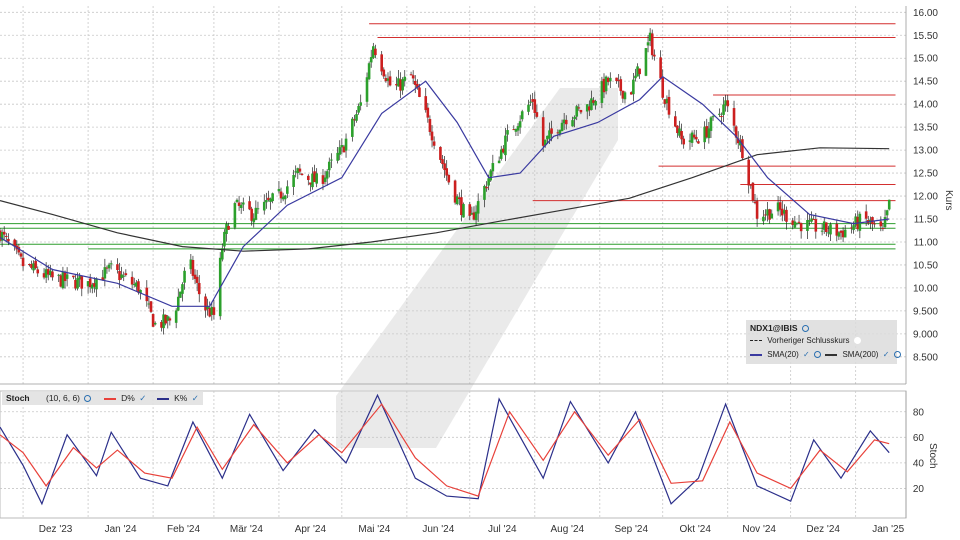 The width and height of the screenshot is (960, 540). What do you see at coordinates (18, 398) in the screenshot?
I see `stoch-name: Stoch` at bounding box center [18, 398].